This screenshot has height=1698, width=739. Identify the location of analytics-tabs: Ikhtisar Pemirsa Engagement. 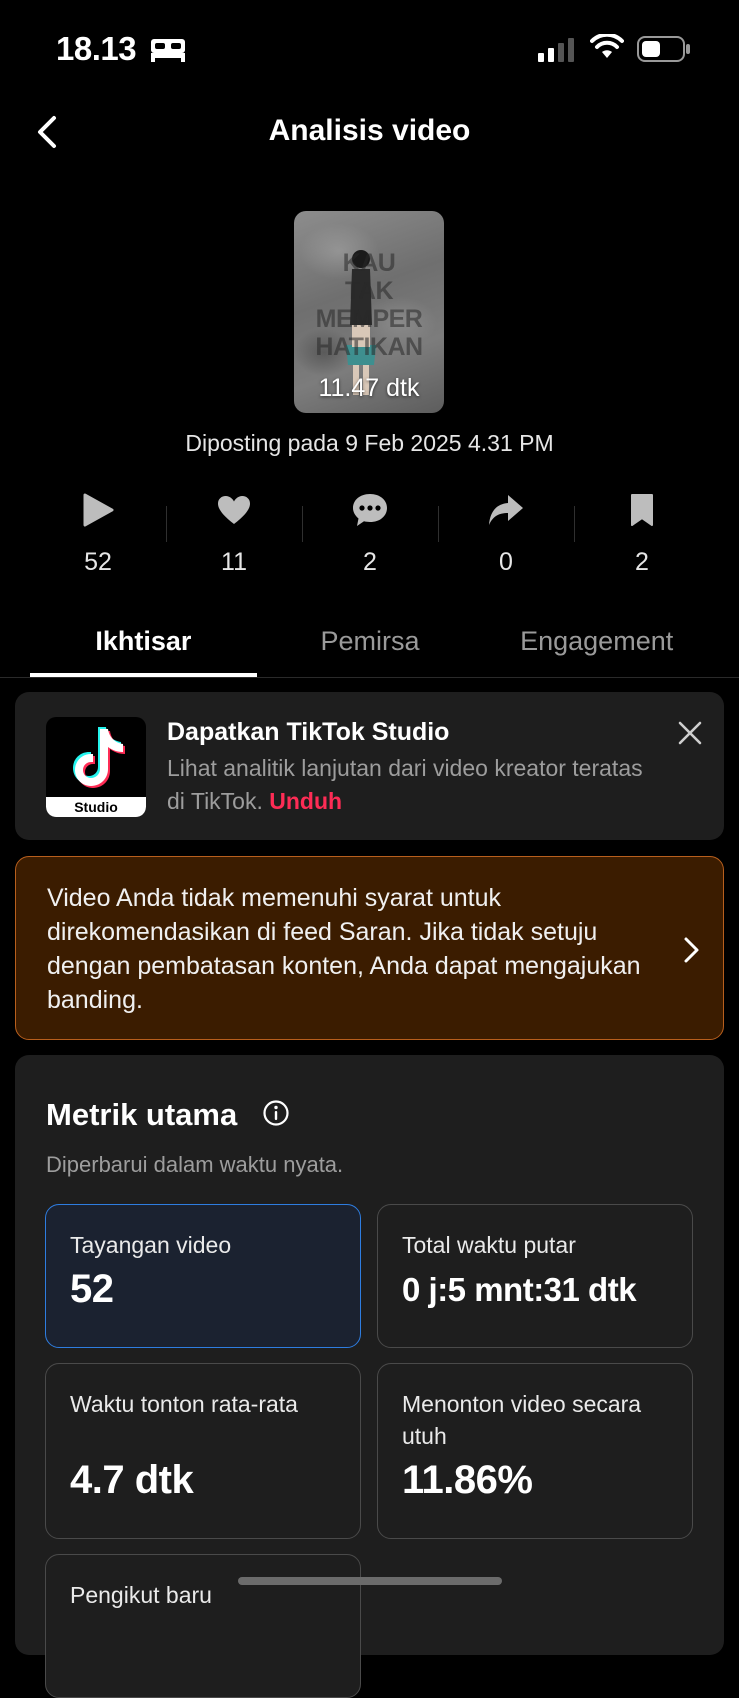
(370, 644).